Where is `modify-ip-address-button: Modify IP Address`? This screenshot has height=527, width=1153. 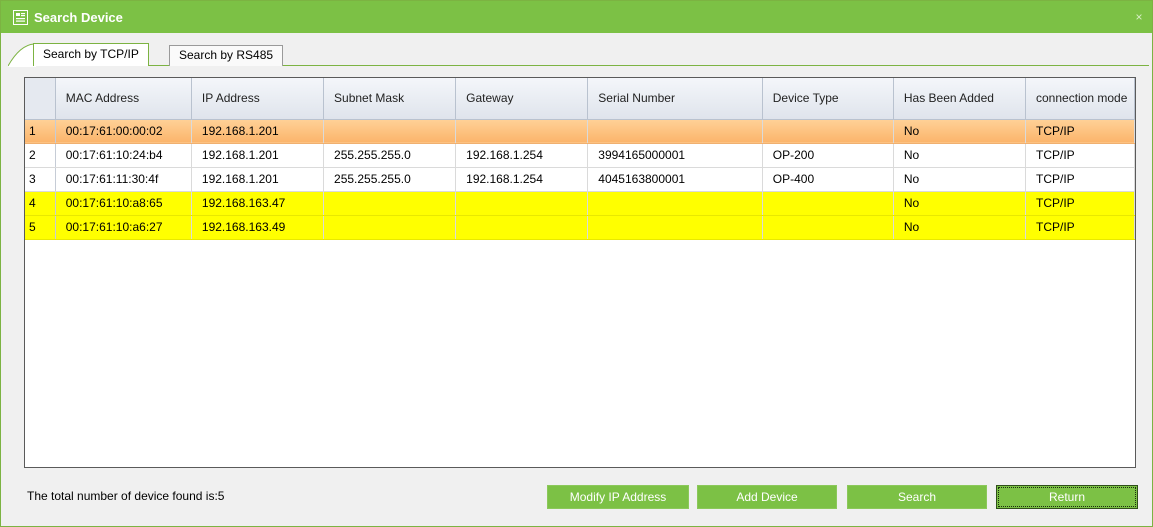
modify-ip-address-button: Modify IP Address is located at coordinates (618, 497).